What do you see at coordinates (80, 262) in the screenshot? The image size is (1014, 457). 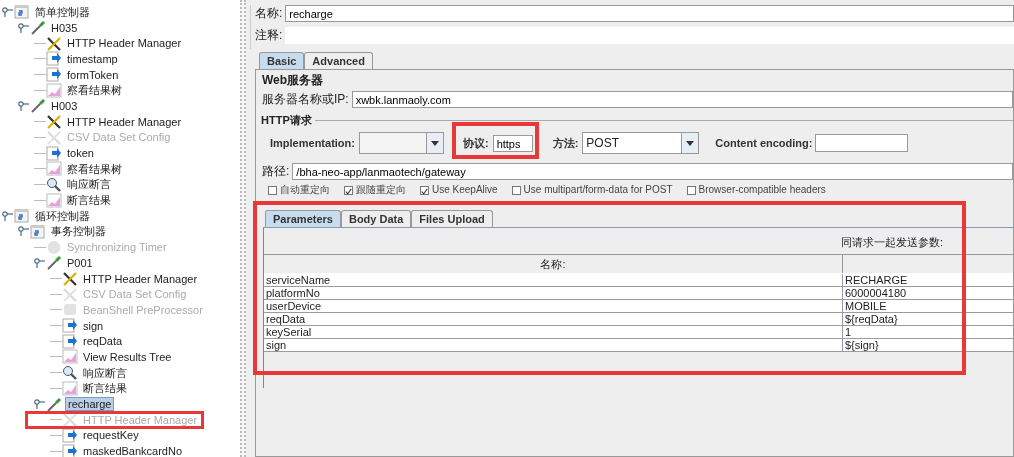 I see `tree-item: P001` at bounding box center [80, 262].